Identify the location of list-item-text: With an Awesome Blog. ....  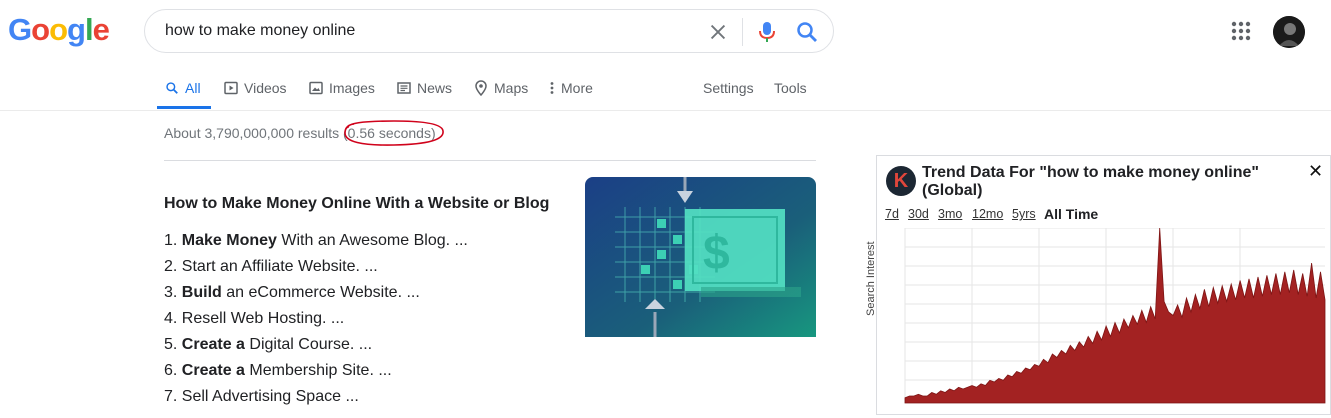
(372, 240).